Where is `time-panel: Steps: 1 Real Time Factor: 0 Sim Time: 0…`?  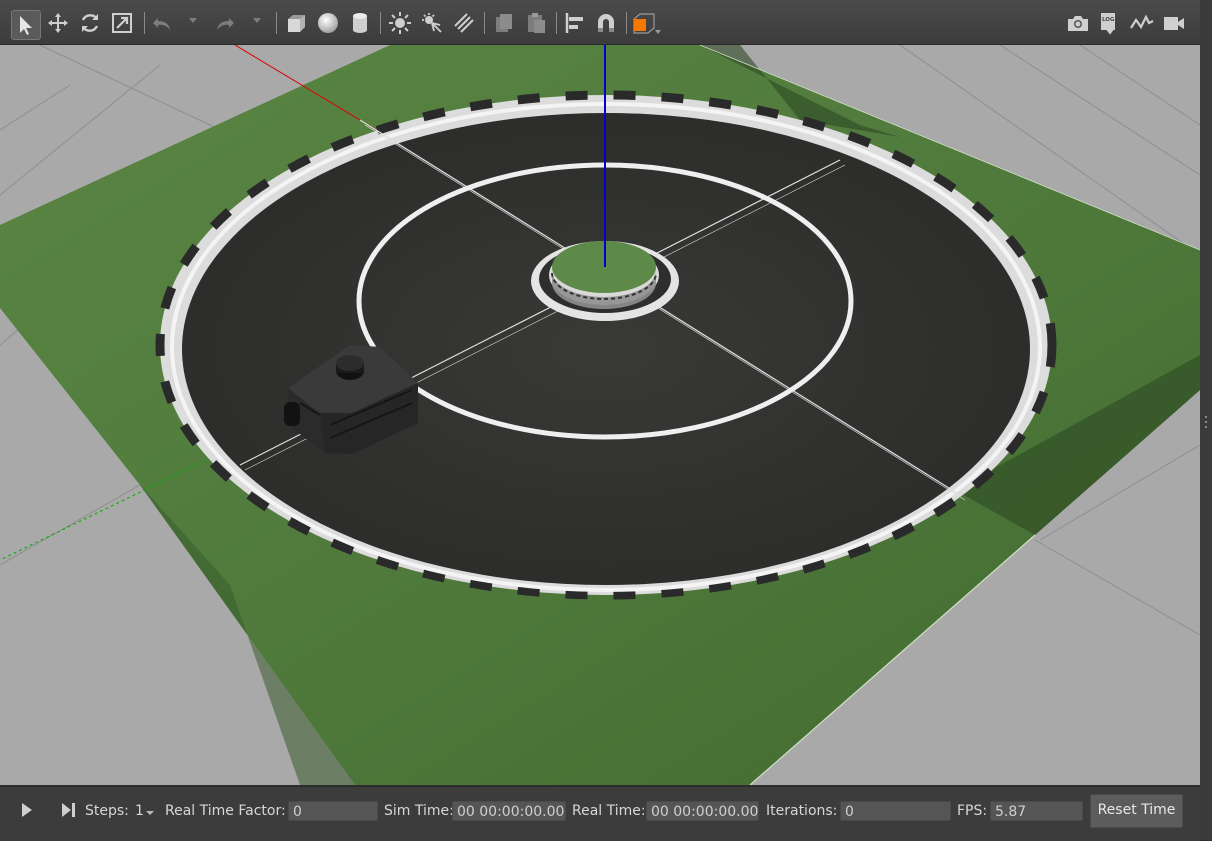
time-panel: Steps: 1 Real Time Factor: 0 Sim Time: 0… is located at coordinates (600, 813).